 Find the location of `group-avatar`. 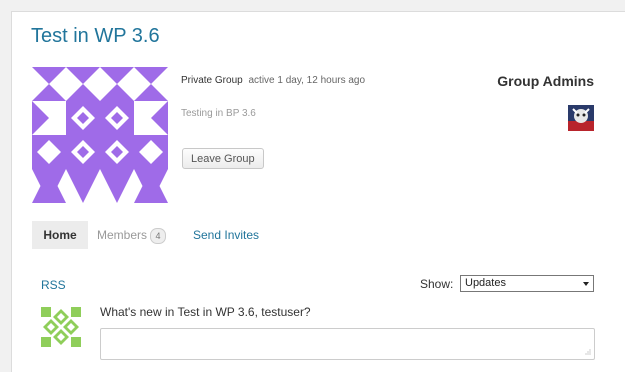

group-avatar is located at coordinates (100, 135).